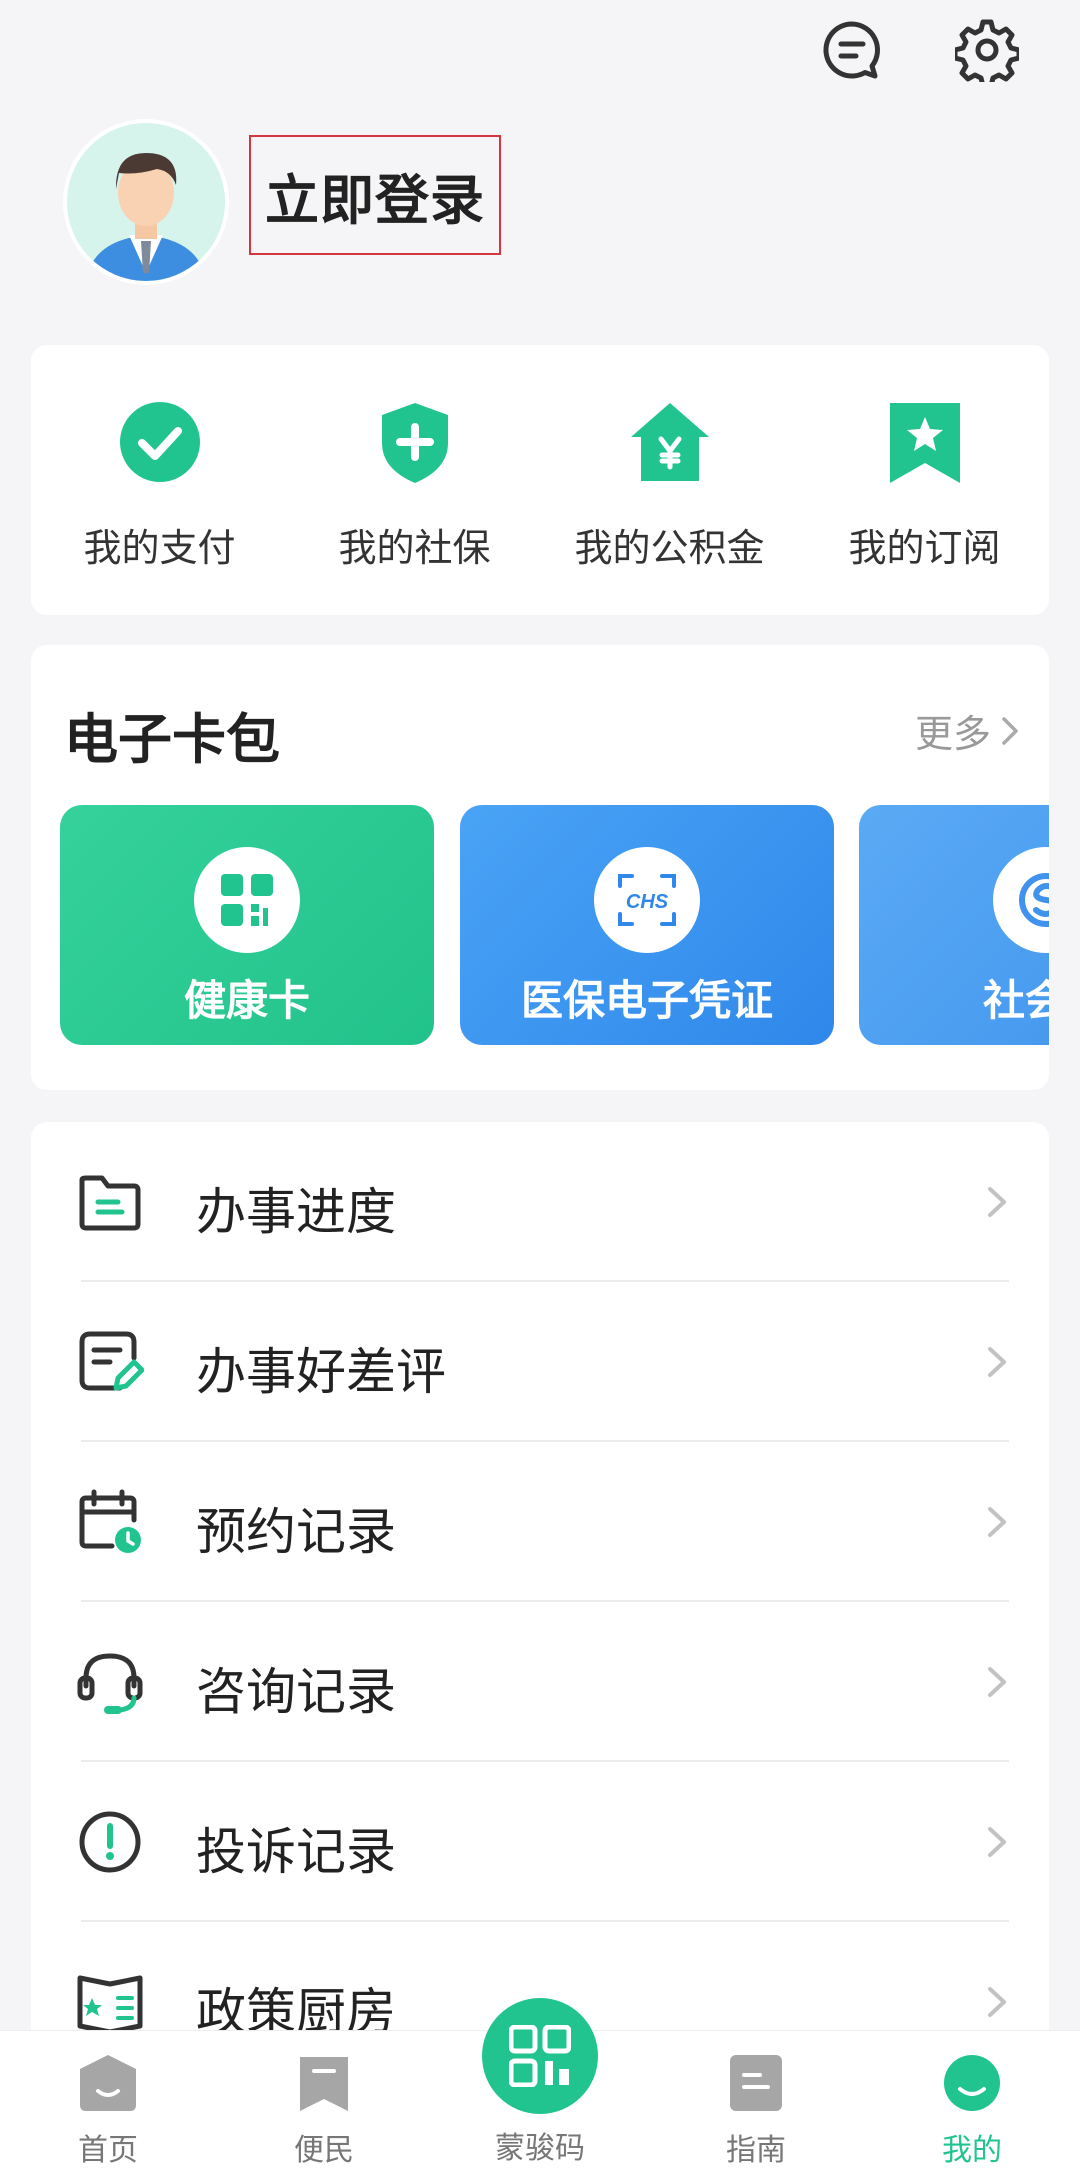 This screenshot has height=2181, width=1080. What do you see at coordinates (110, 2005) in the screenshot?
I see `book-icon` at bounding box center [110, 2005].